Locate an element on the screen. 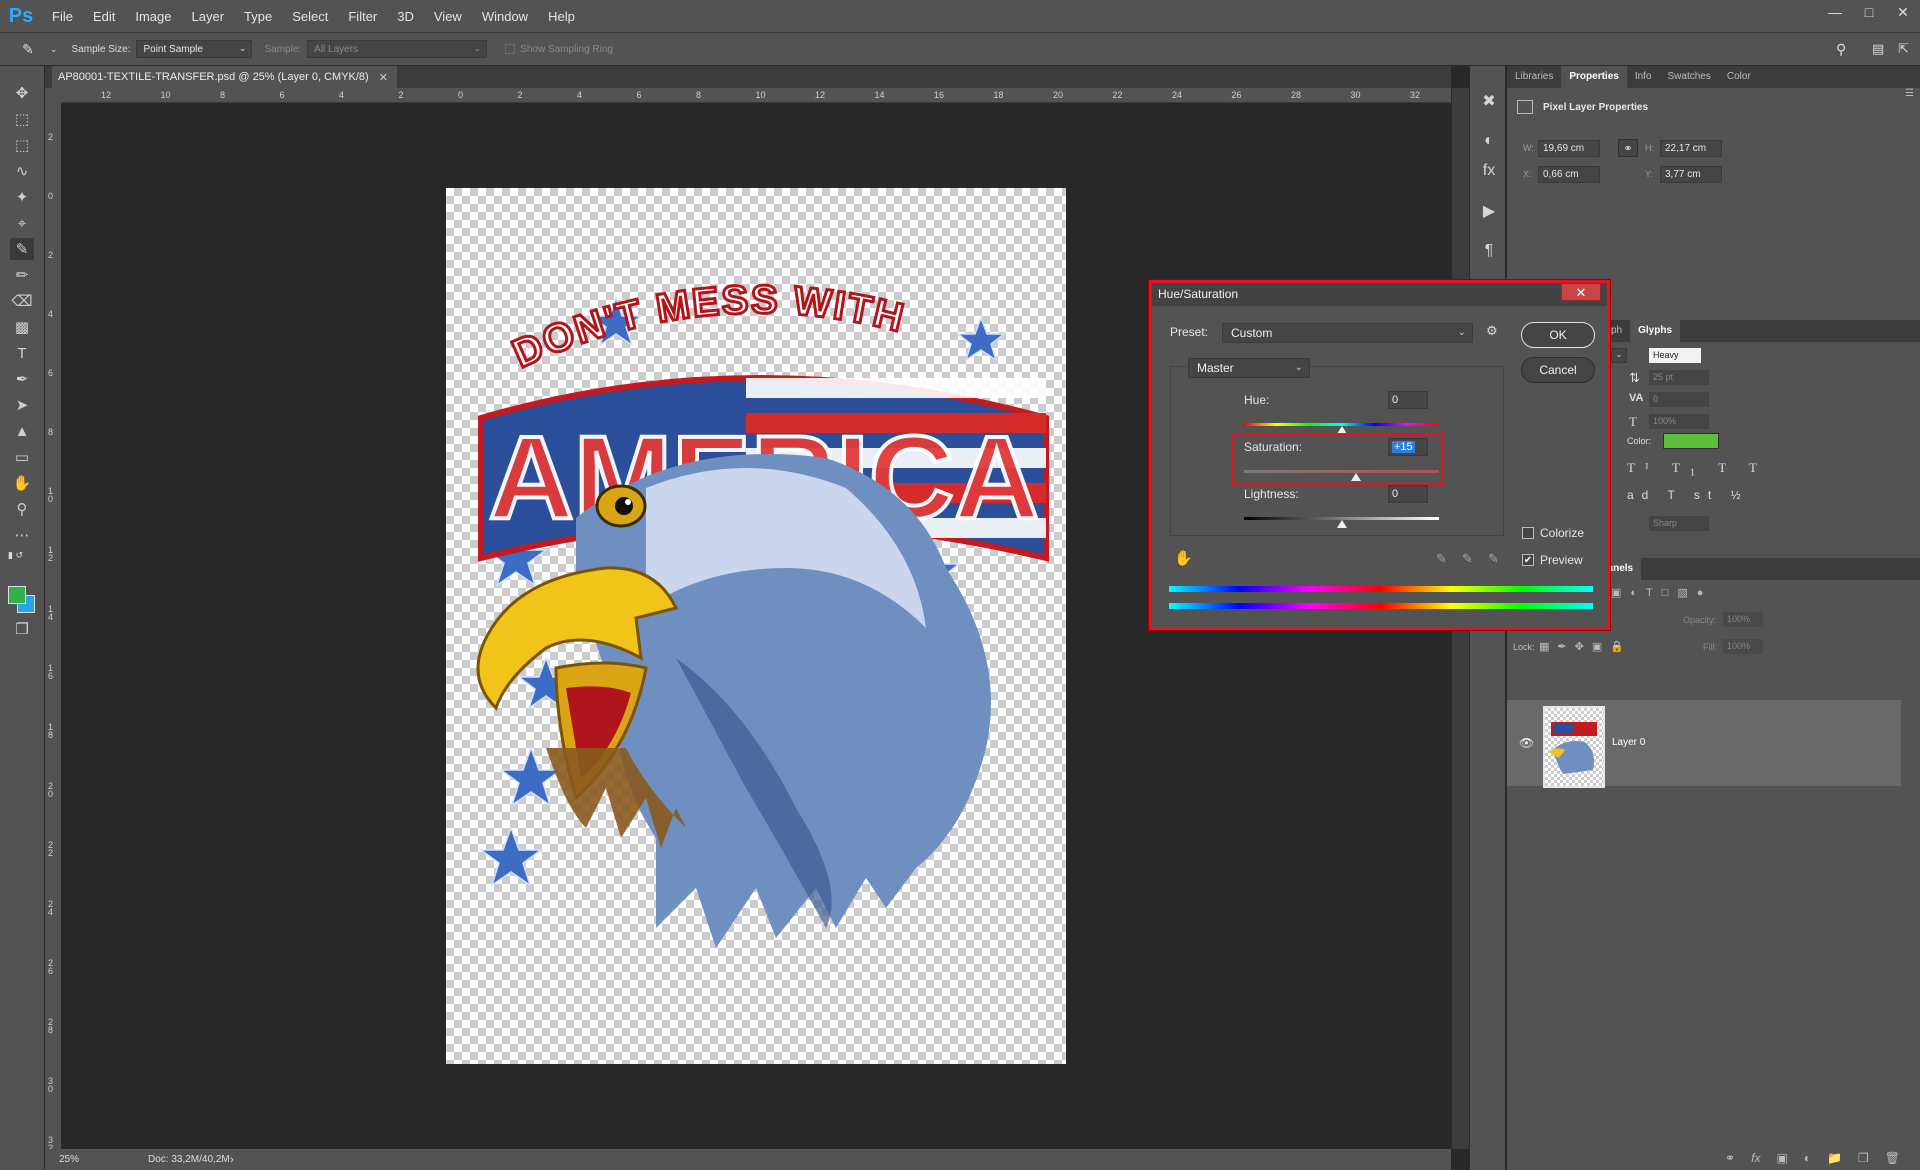 The image size is (1920, 1170). font-family-dropdown-icon: ⌄ is located at coordinates (1619, 355).